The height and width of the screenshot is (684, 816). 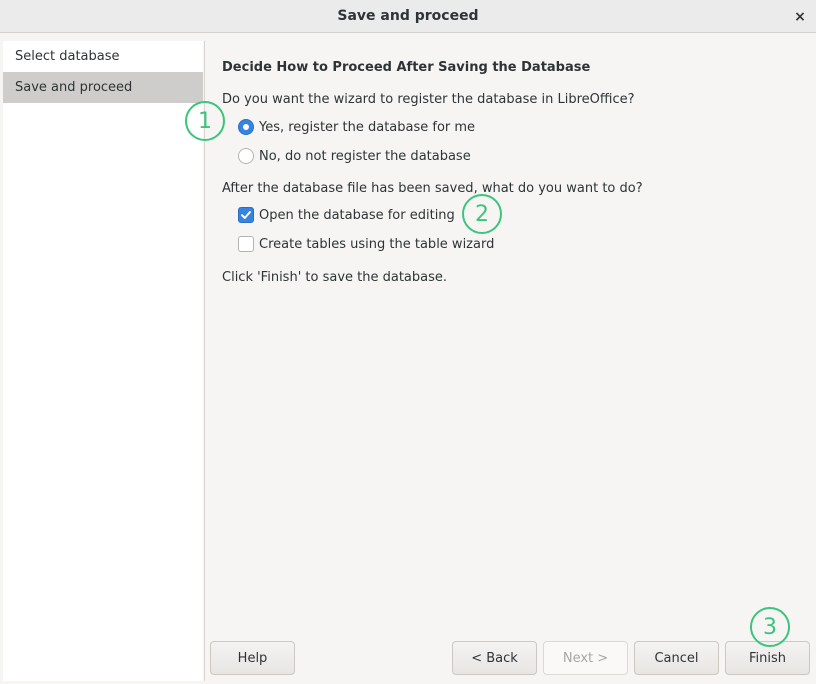 I want to click on window-title: Save and proceed, so click(x=408, y=16).